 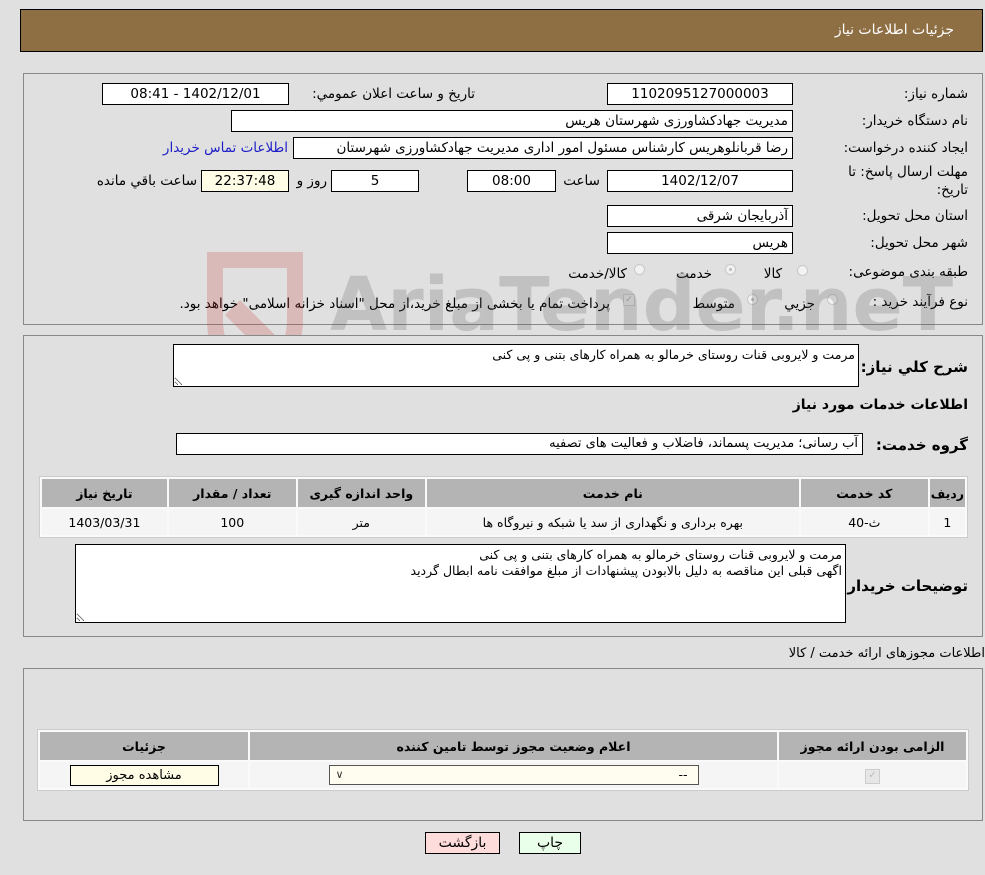 I want to click on buyer-contact-link: اطلاعات تماس خریدار, so click(x=225, y=148).